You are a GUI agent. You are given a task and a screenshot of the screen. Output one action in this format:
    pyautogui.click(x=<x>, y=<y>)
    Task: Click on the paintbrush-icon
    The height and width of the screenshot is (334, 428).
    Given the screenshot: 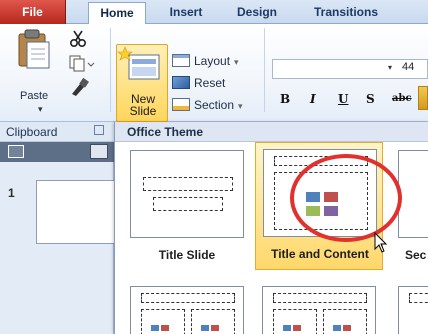 What is the action you would take?
    pyautogui.click(x=80, y=86)
    